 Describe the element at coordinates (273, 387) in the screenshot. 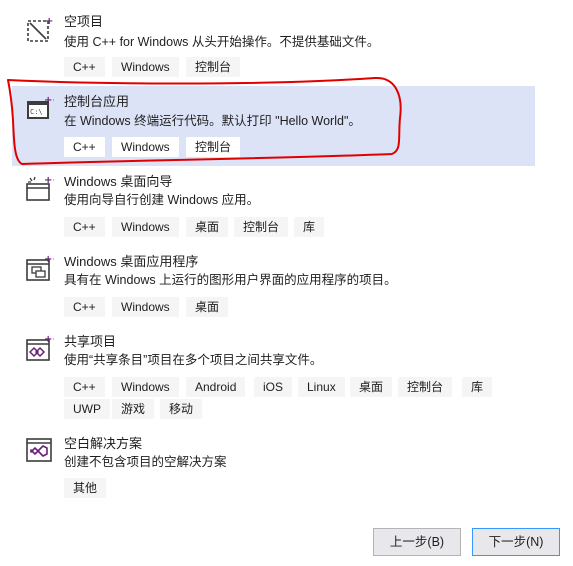

I see `tag: iOS` at that location.